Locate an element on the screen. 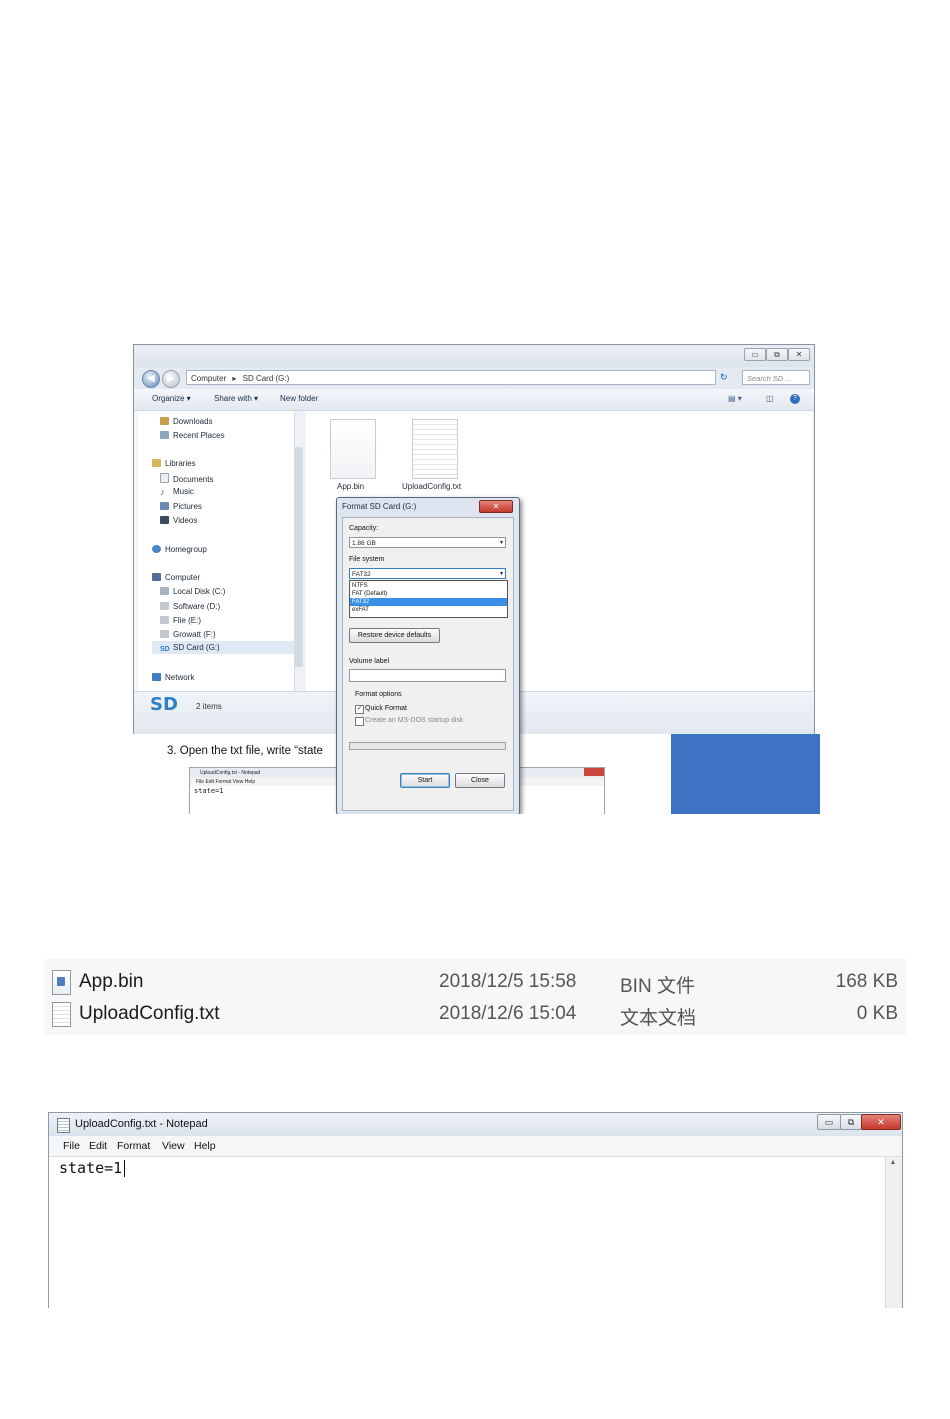 The image size is (950, 1419). nav-item-music: ♪ Music is located at coordinates (177, 492).